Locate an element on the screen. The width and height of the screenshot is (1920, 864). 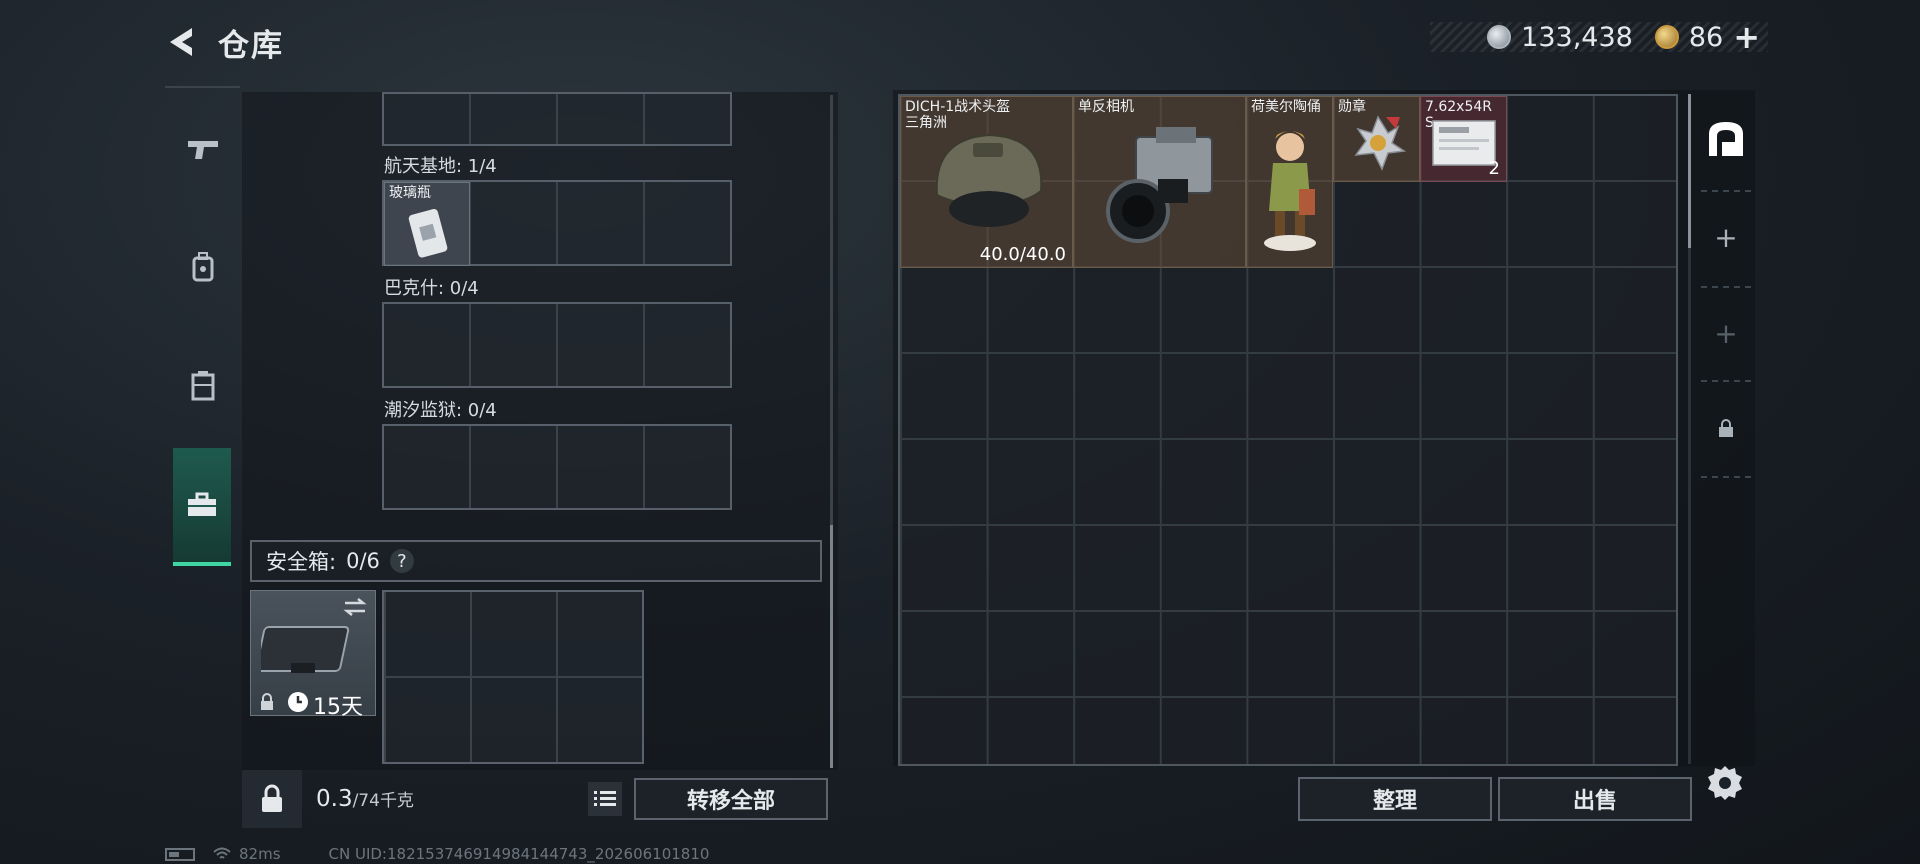
glass-bottle-icon is located at coordinates (428, 233).